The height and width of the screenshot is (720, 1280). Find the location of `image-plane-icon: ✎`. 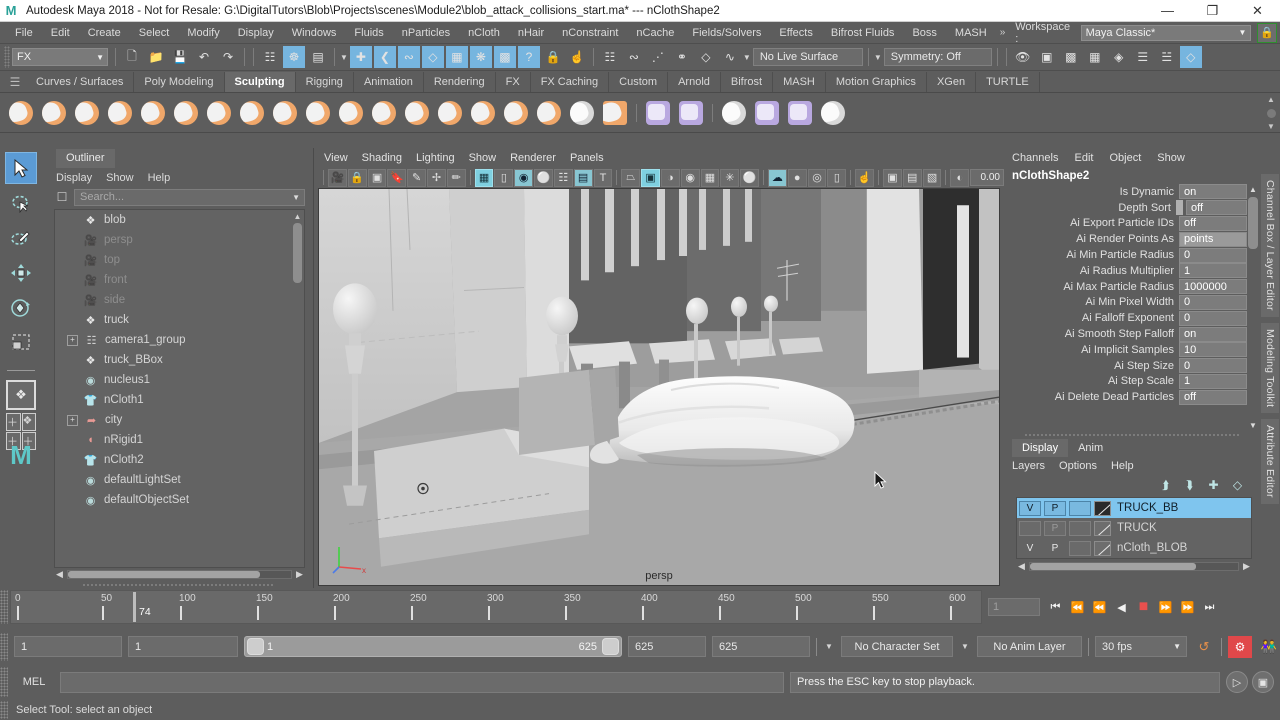

image-plane-icon: ✎ is located at coordinates (417, 177).